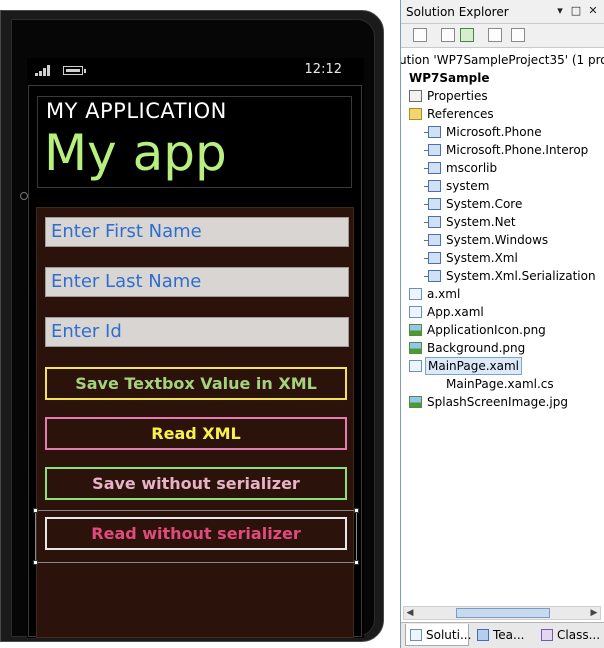  Describe the element at coordinates (197, 332) in the screenshot. I see `id-textbox: Enter Id` at that location.